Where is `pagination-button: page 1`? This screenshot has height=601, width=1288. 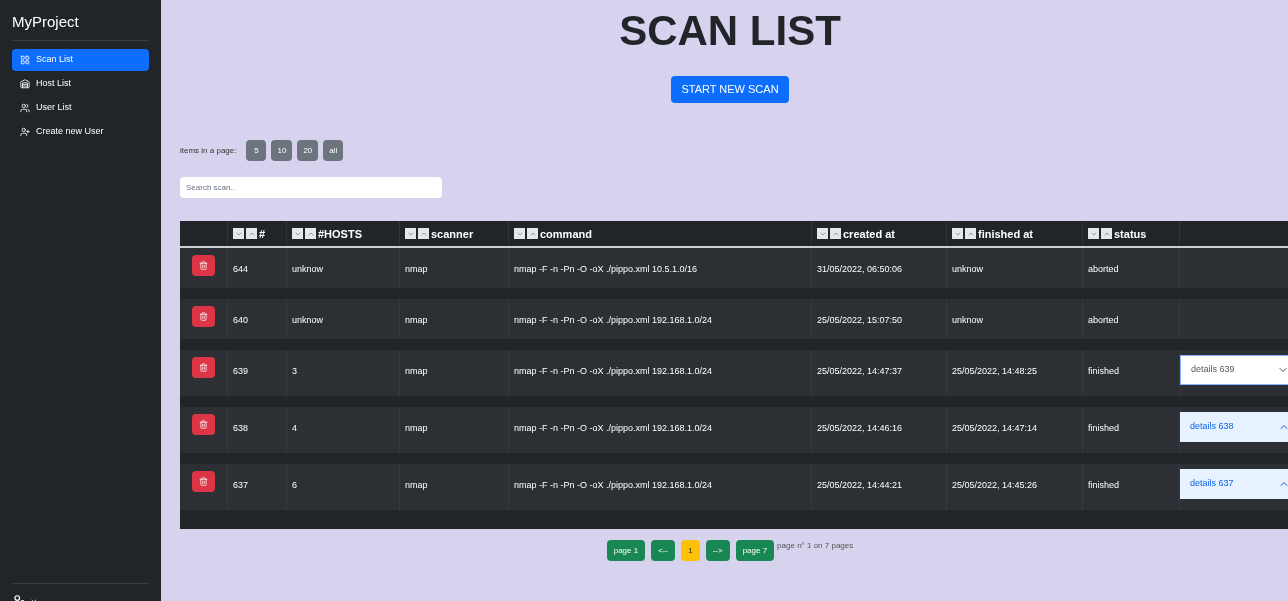
pagination-button: page 1 is located at coordinates (626, 550).